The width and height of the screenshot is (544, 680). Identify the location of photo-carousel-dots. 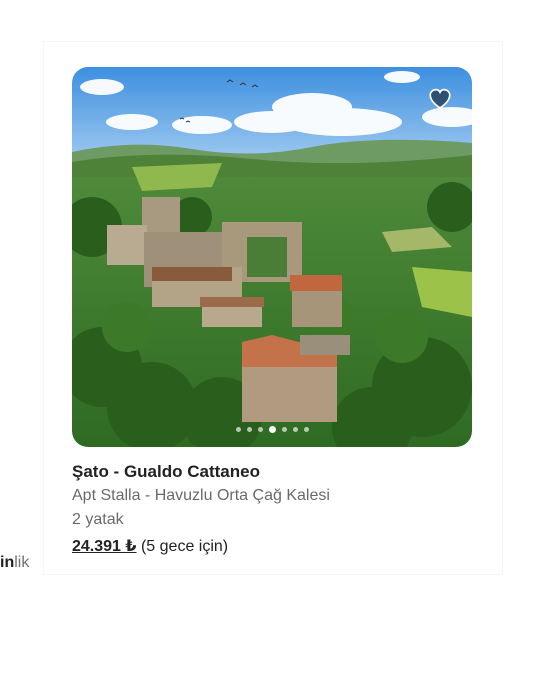
(272, 429).